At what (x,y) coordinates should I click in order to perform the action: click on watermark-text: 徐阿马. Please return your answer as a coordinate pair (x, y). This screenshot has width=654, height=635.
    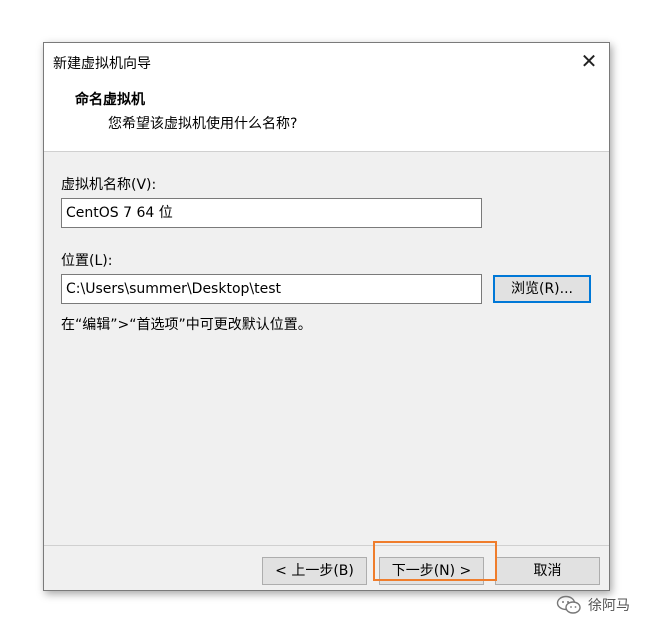
    Looking at the image, I should click on (609, 606).